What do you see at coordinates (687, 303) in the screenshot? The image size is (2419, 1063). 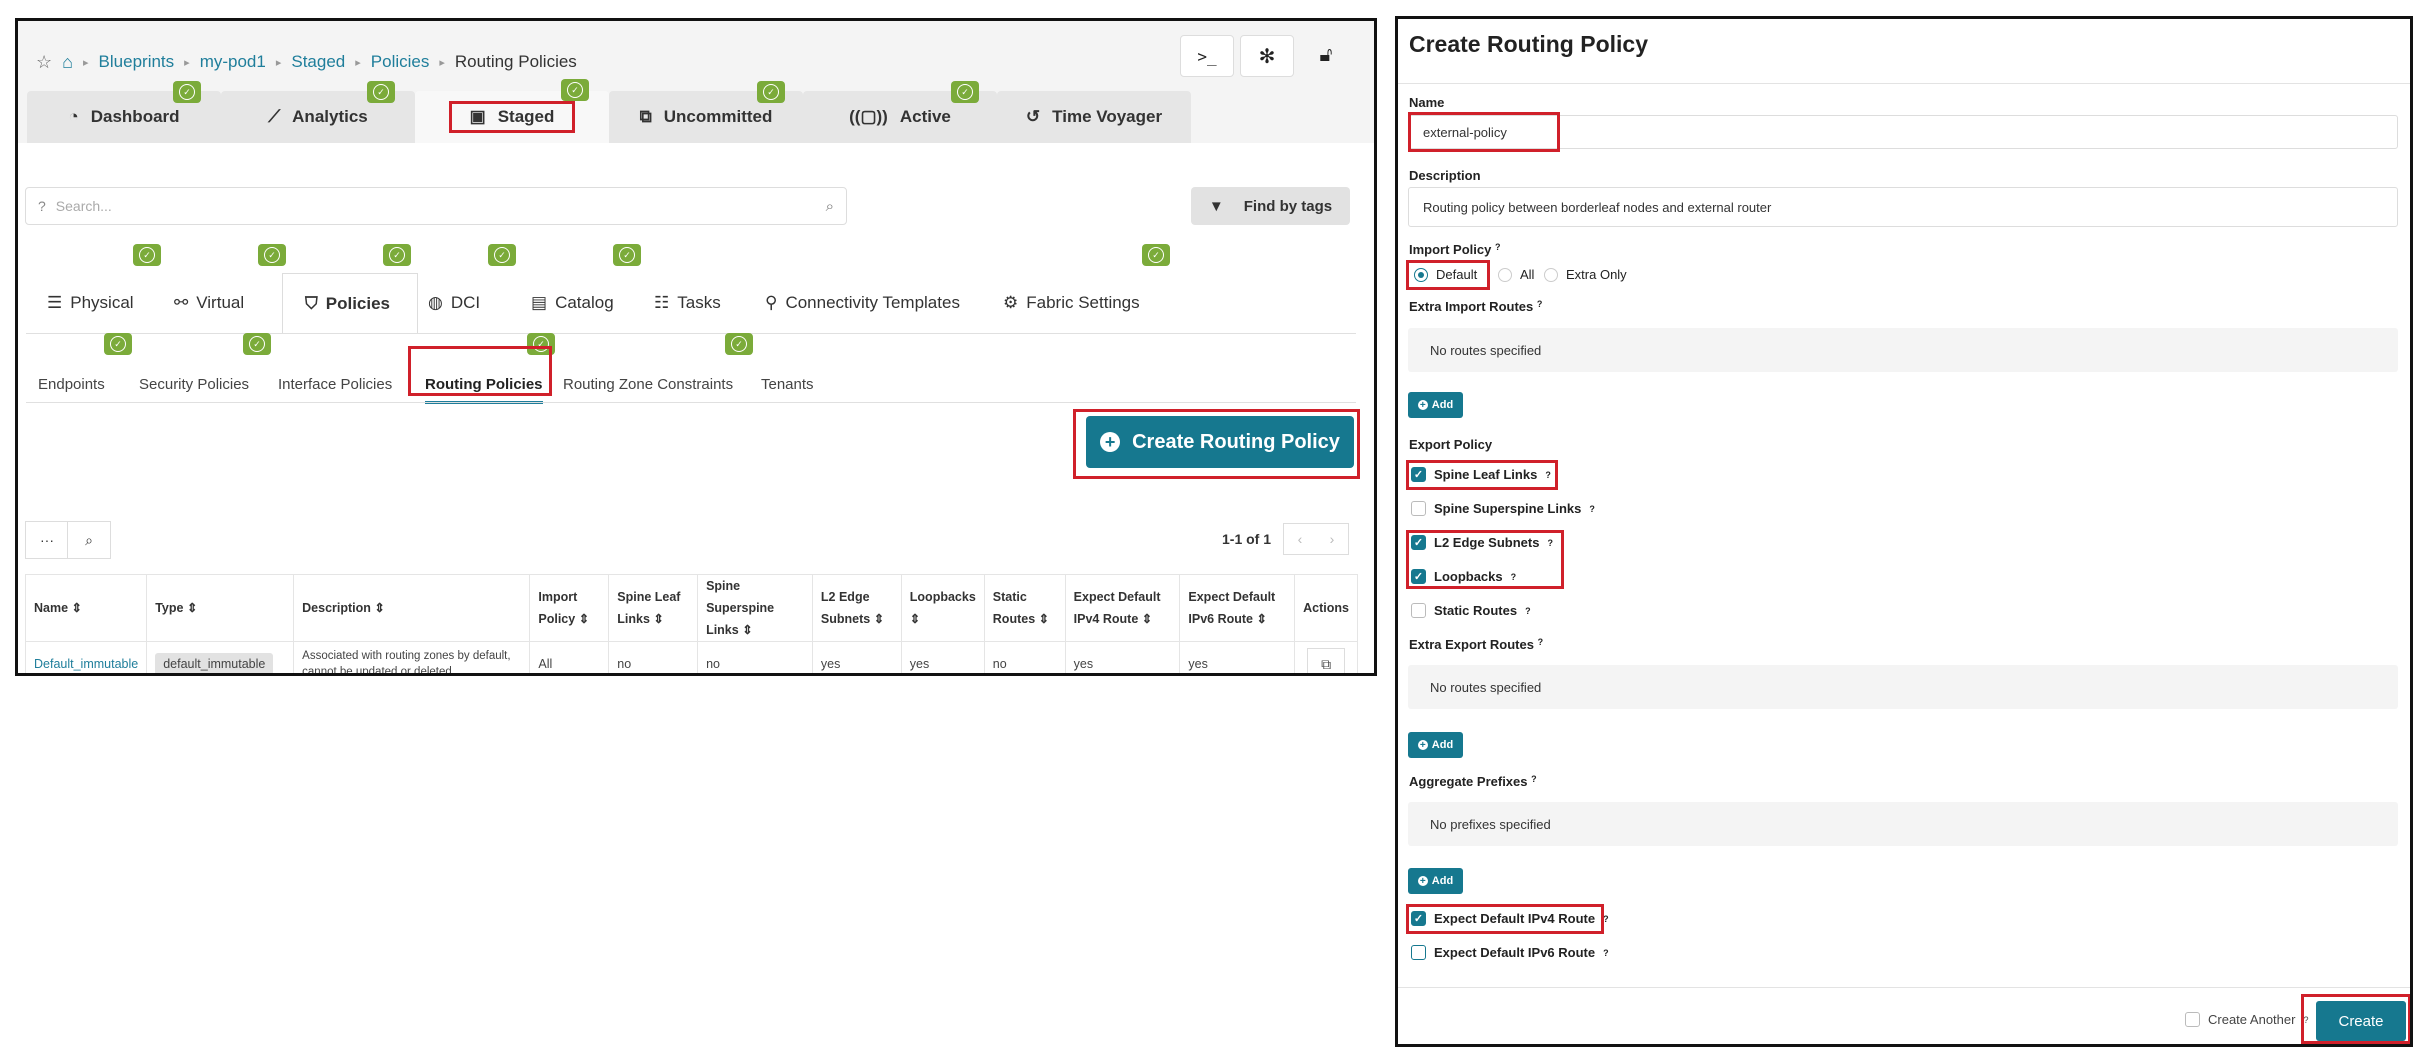 I see `tab-tasks: ☷ Tasks` at bounding box center [687, 303].